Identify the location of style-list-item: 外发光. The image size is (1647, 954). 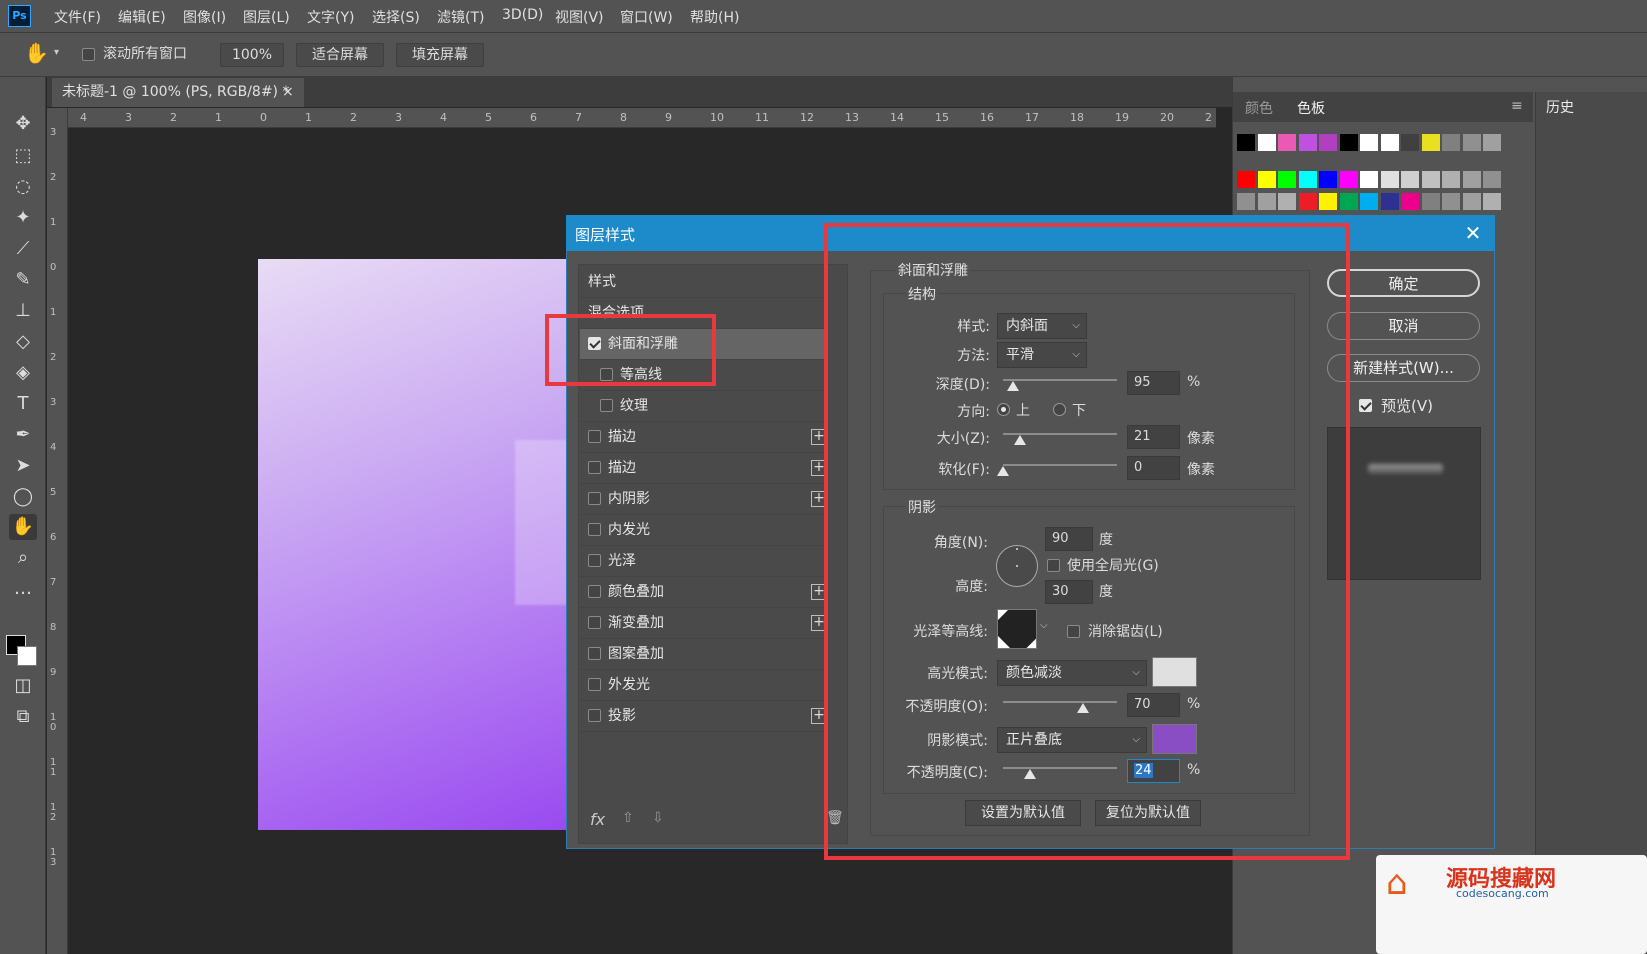
(702, 685).